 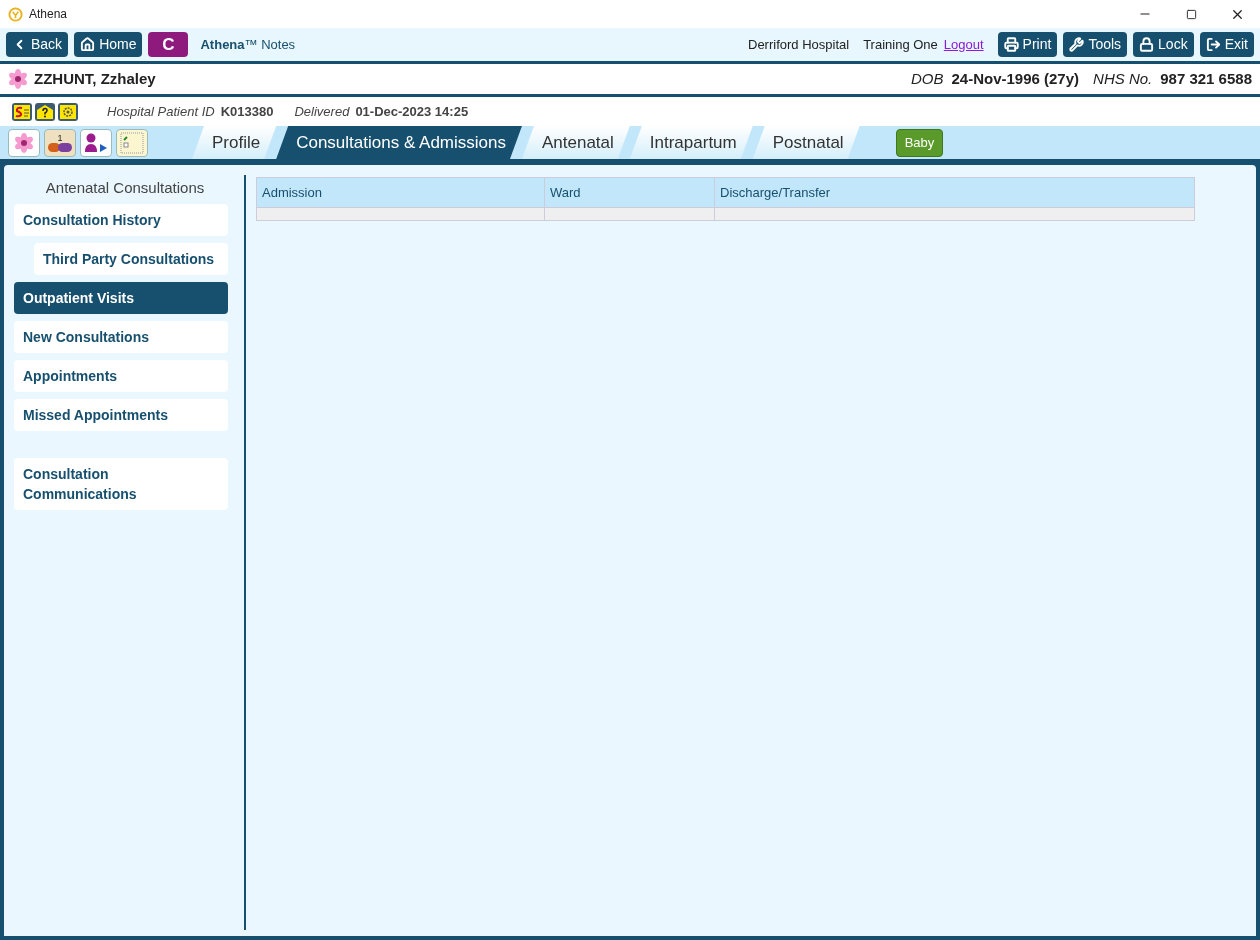 I want to click on patient-id-label: Hospital Patient ID, so click(x=161, y=111).